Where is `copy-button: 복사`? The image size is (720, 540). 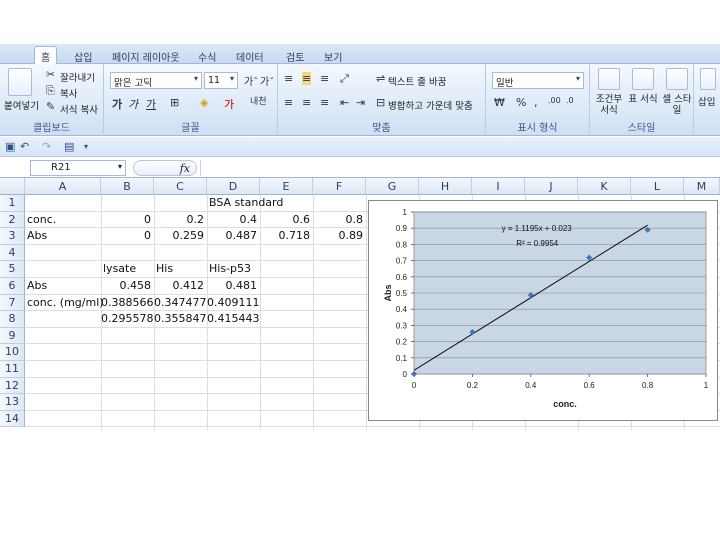 copy-button: 복사 is located at coordinates (68, 93).